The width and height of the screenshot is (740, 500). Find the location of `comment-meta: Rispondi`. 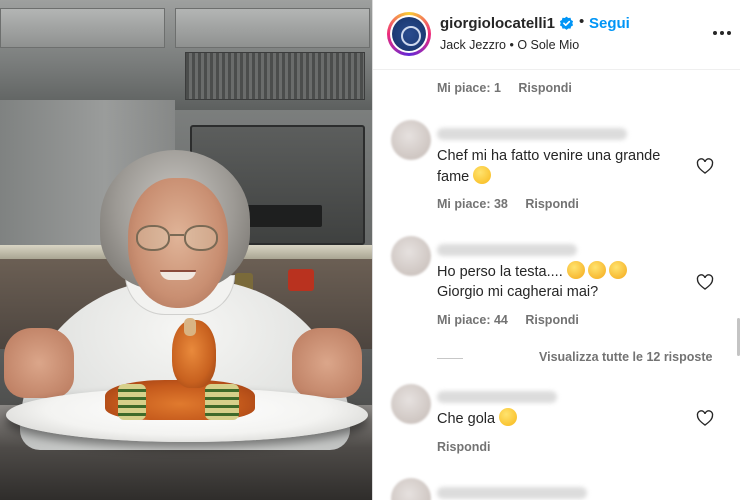

comment-meta: Rispondi is located at coordinates (470, 447).